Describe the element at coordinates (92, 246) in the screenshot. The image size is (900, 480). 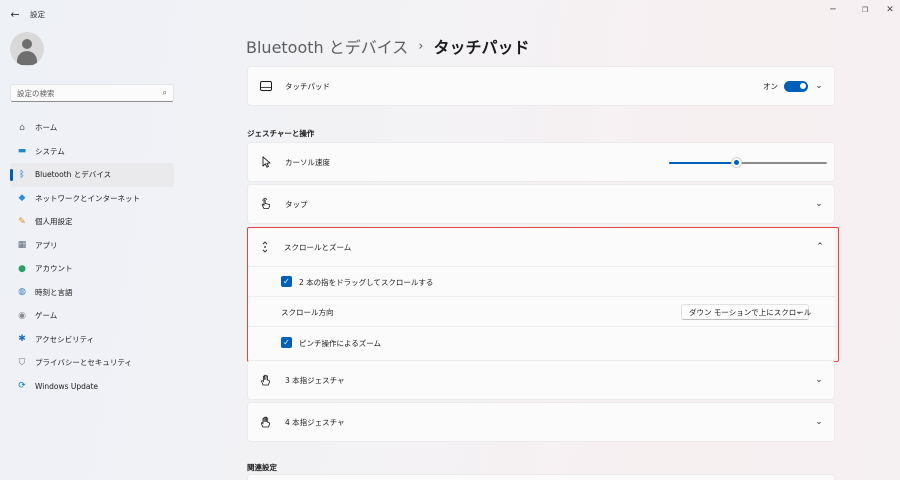
I see `sidebar-item-apps: ▦ アプリ` at that location.